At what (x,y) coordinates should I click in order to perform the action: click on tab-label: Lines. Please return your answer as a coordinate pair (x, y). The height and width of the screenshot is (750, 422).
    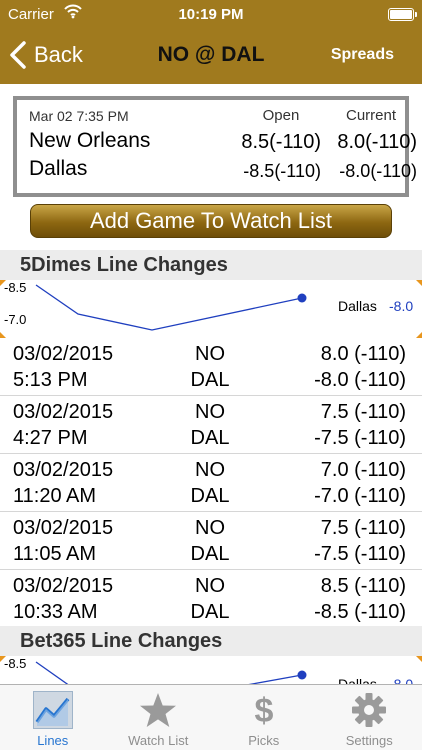
    Looking at the image, I should click on (53, 740).